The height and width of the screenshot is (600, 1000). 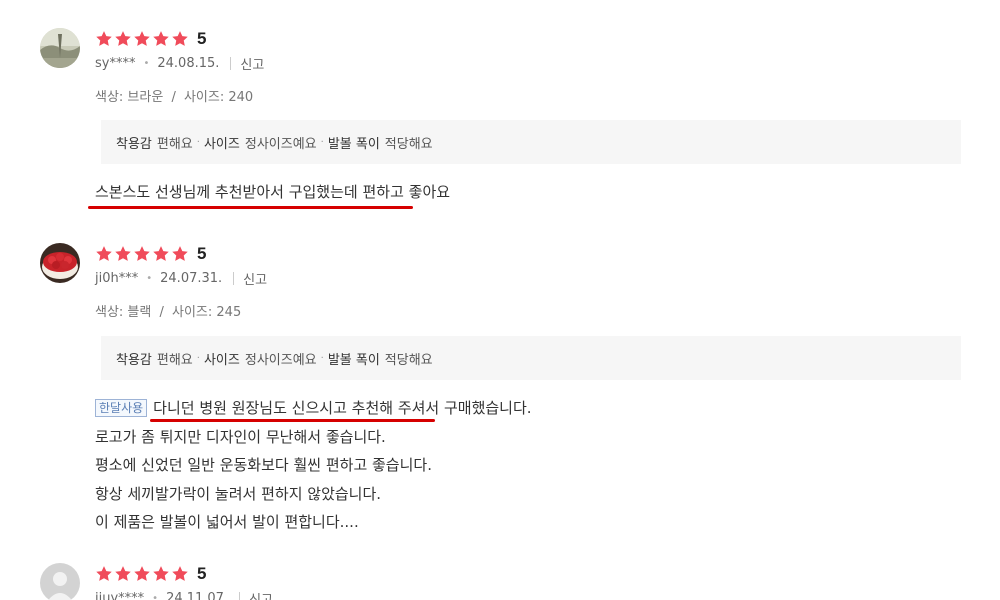 What do you see at coordinates (218, 97) in the screenshot?
I see `option-size: 사이즈: 240` at bounding box center [218, 97].